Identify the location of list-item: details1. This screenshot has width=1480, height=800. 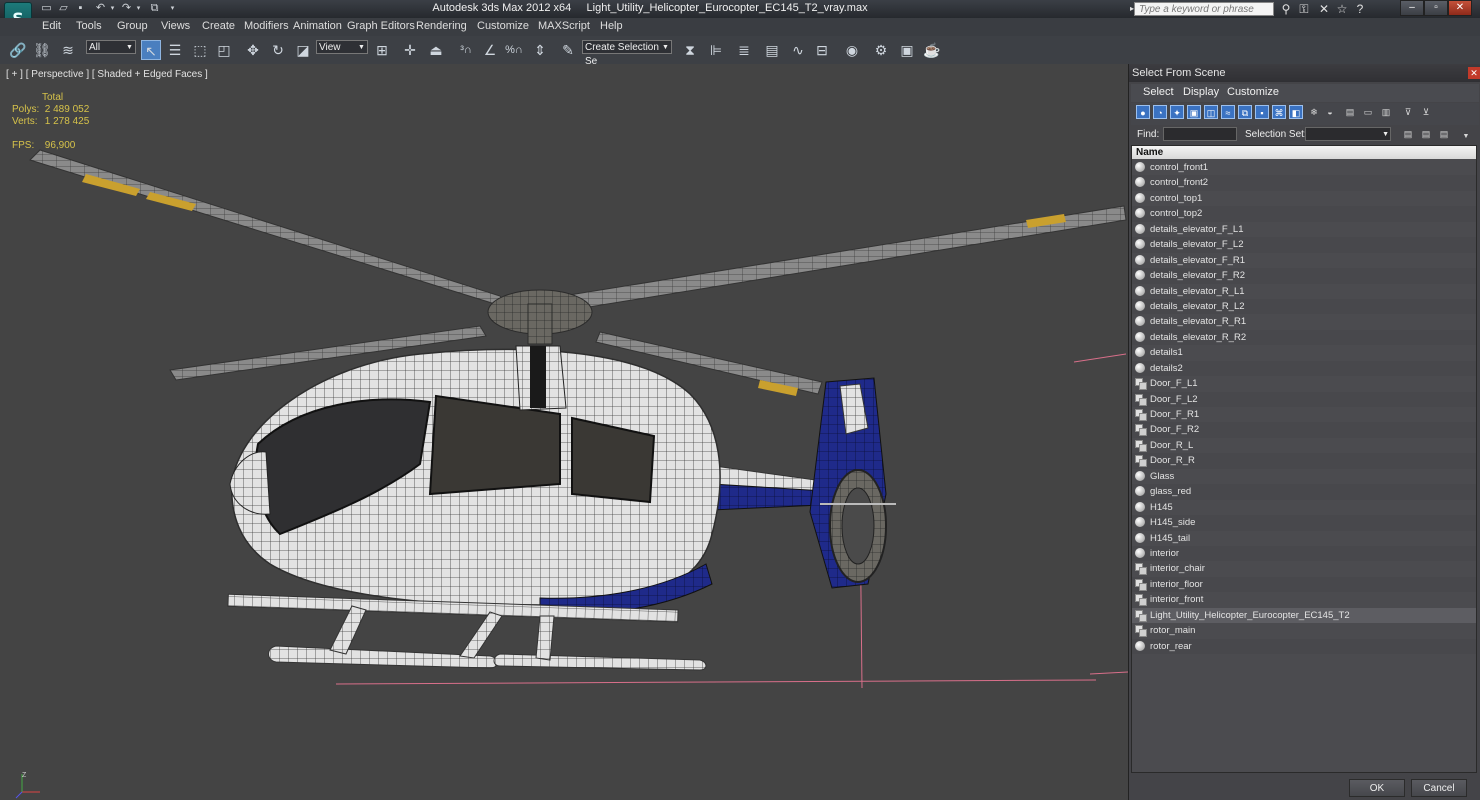
(1304, 352).